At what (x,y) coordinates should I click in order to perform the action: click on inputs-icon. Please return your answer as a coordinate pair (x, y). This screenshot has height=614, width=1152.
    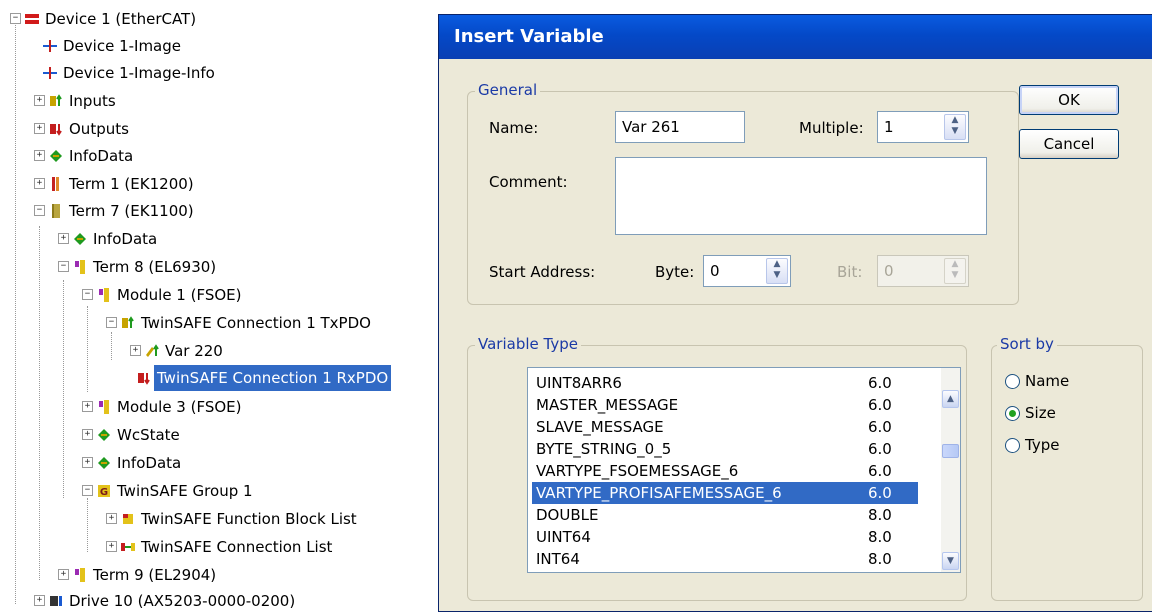
    Looking at the image, I should click on (56, 100).